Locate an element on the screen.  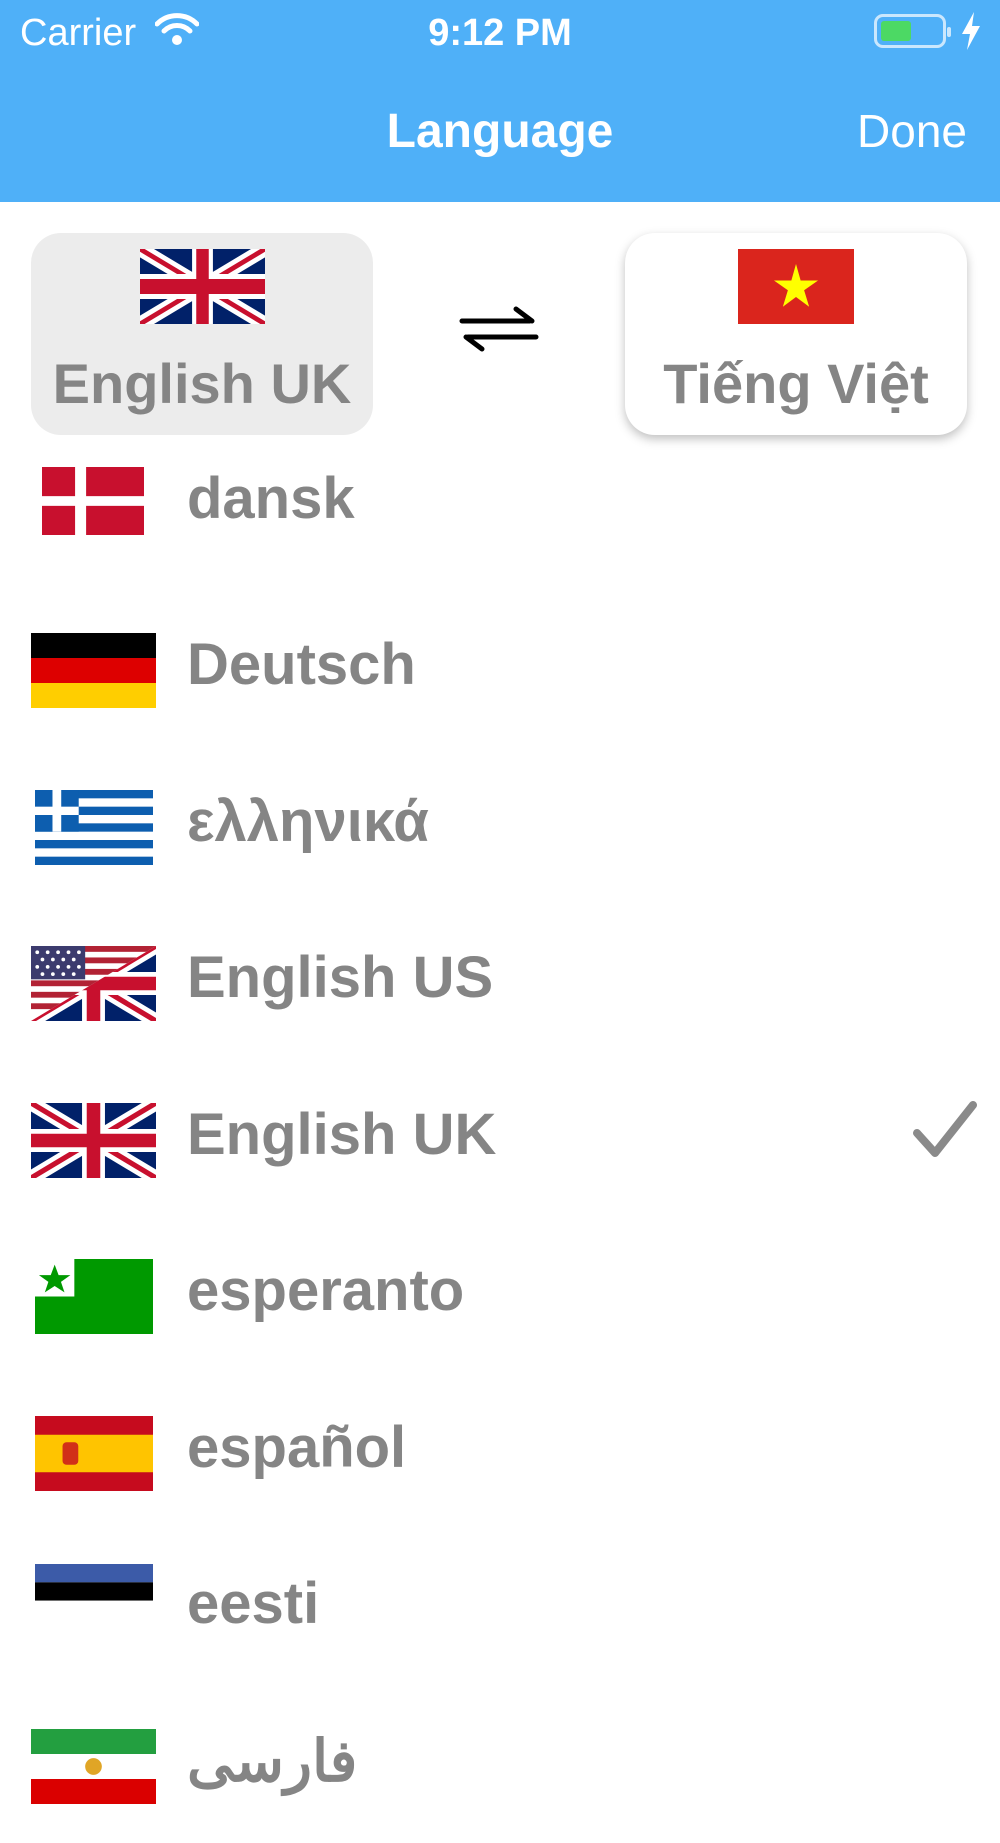
language-row-espanol: español is located at coordinates (500, 1452).